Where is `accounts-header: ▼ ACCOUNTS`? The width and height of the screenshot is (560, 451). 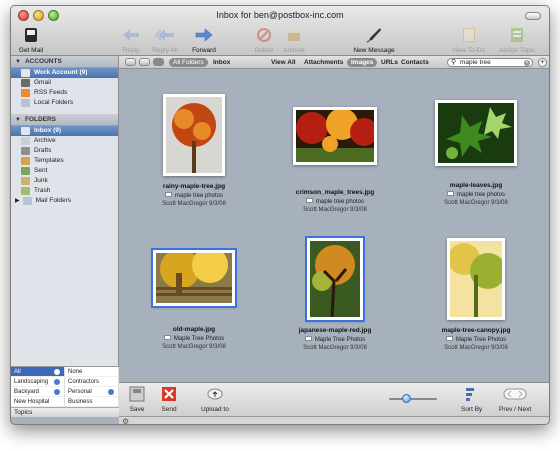 accounts-header: ▼ ACCOUNTS is located at coordinates (64, 62).